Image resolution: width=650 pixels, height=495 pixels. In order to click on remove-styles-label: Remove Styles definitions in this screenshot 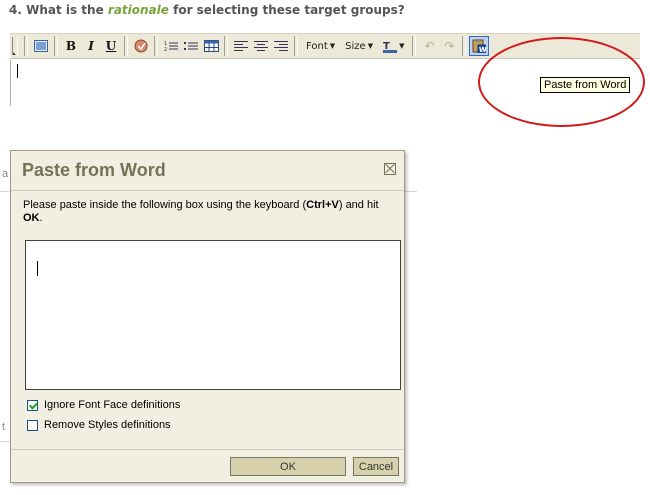, I will do `click(107, 425)`.